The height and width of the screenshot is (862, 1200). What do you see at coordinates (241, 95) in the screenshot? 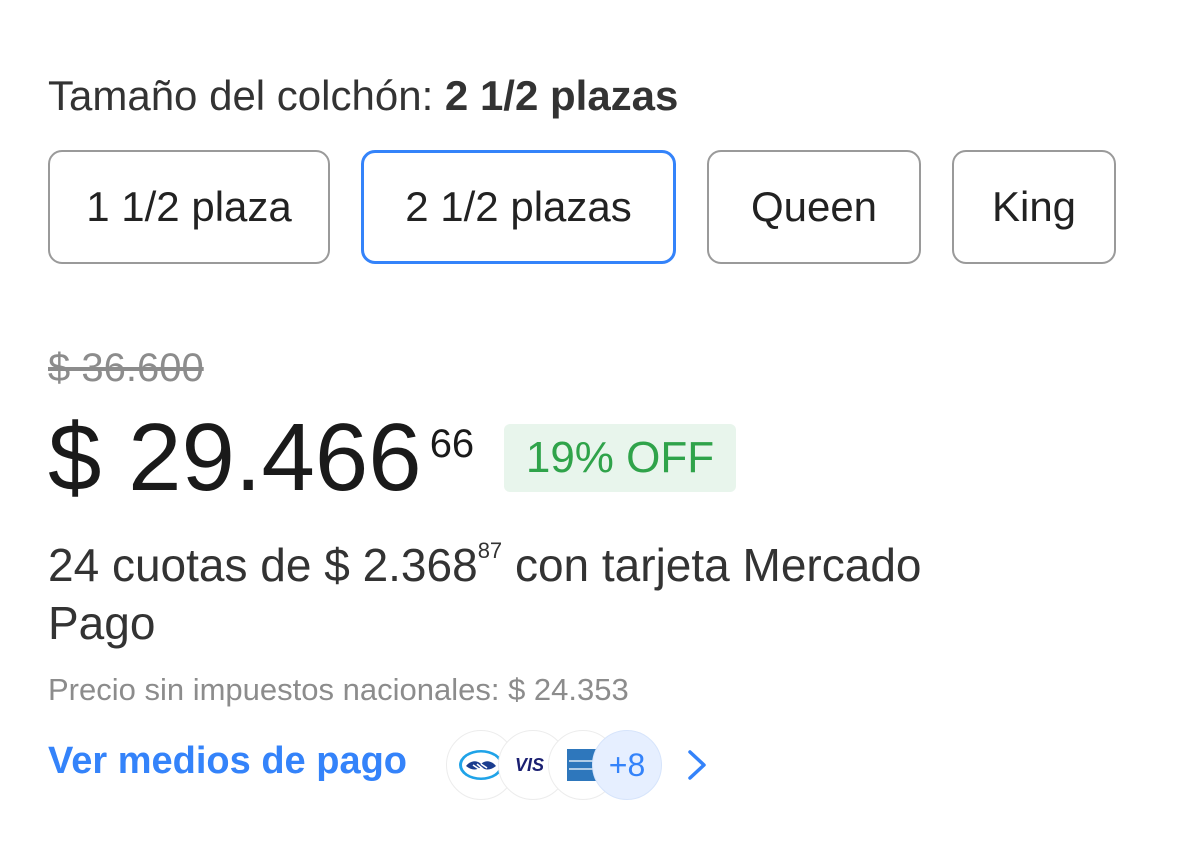
I see `variant-label-text: Tamaño del colchón:` at bounding box center [241, 95].